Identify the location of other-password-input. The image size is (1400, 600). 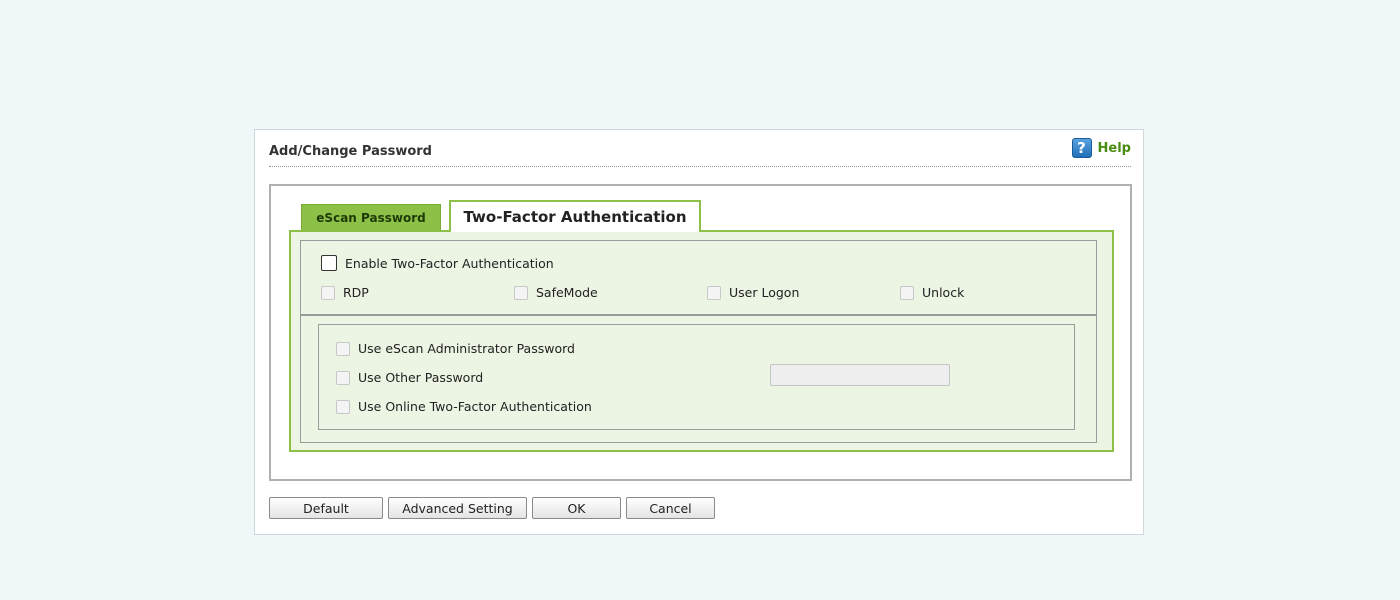
(860, 375).